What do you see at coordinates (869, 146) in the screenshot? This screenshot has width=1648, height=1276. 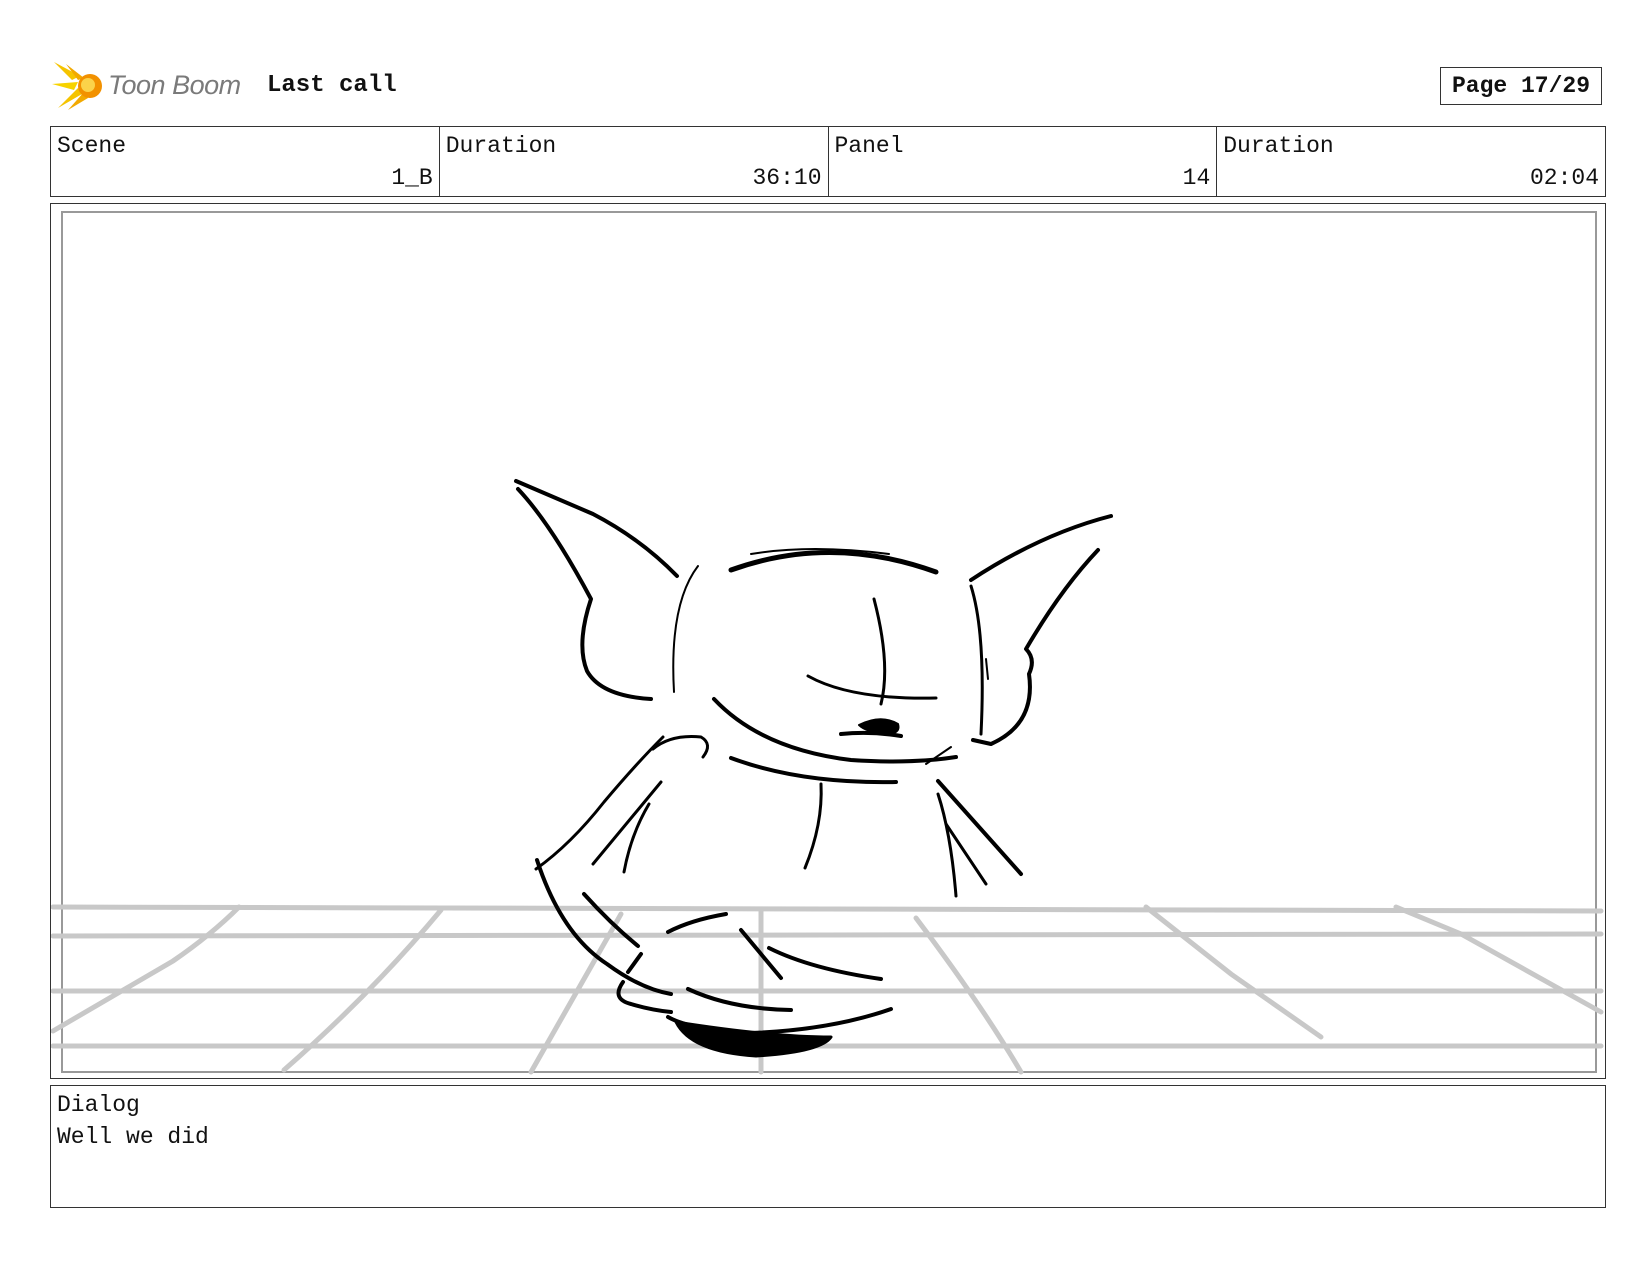 I see `panel-label: Panel` at bounding box center [869, 146].